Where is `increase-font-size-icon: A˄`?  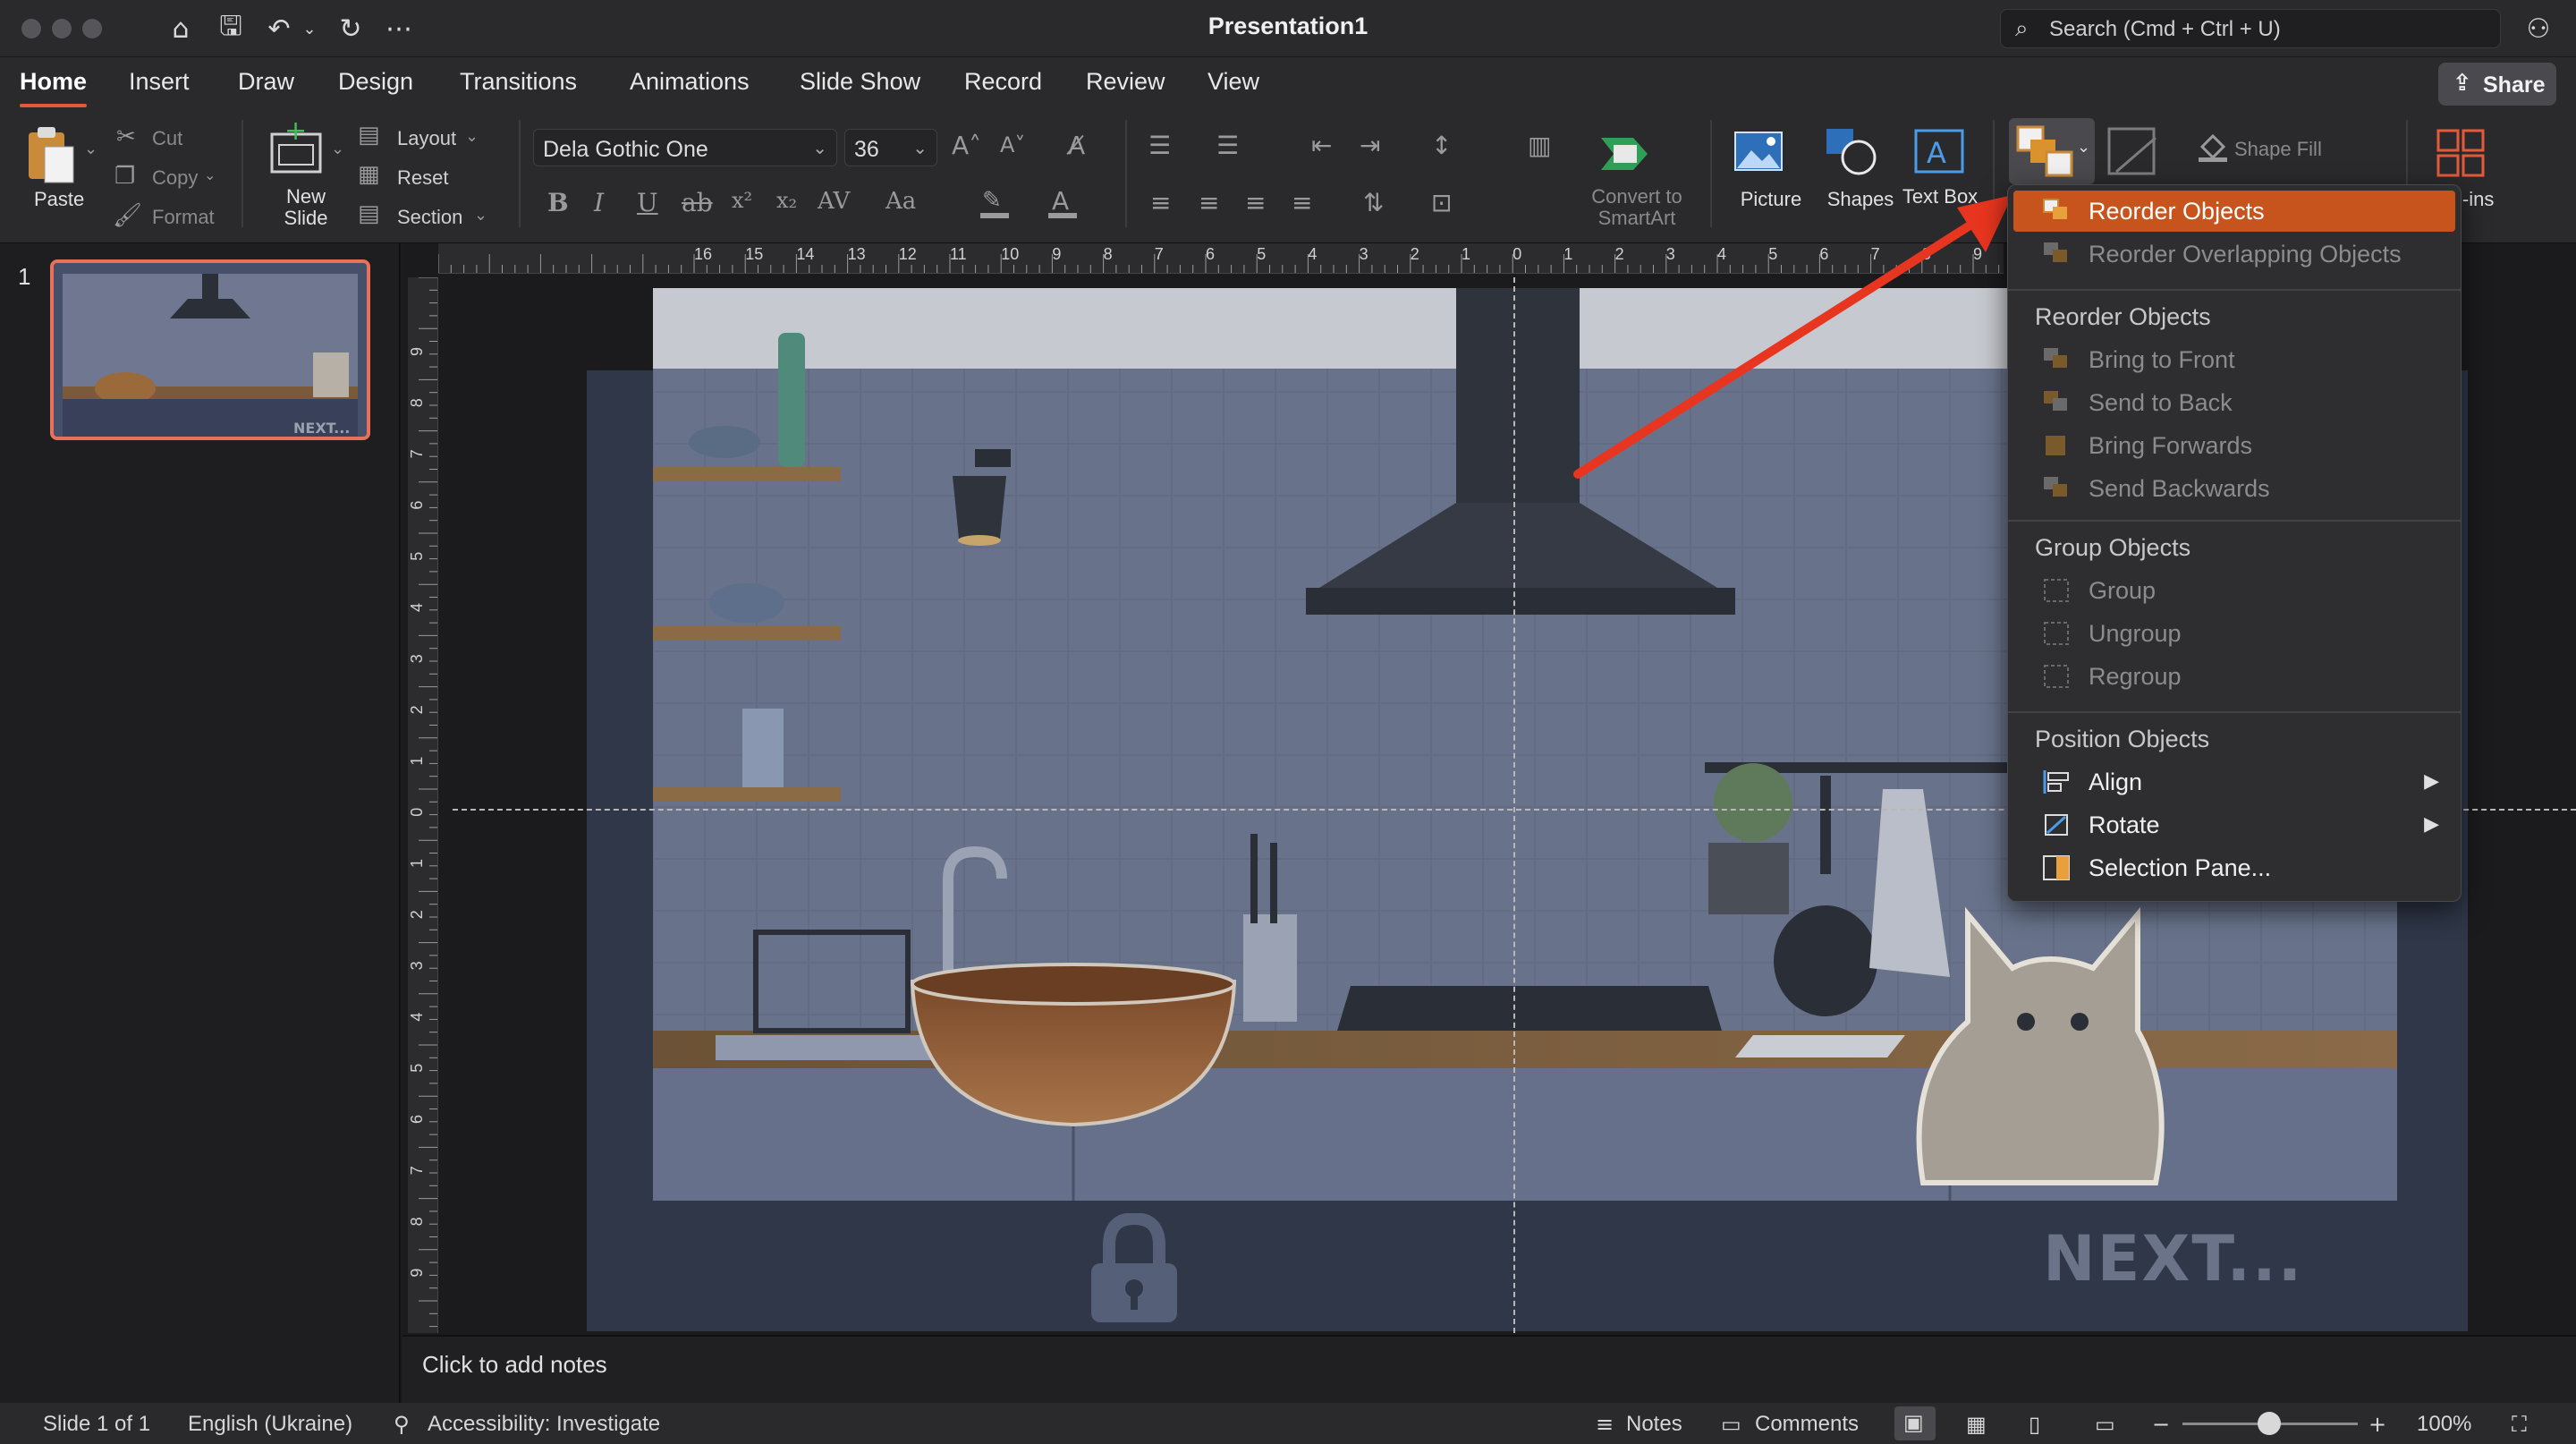 increase-font-size-icon: A˄ is located at coordinates (966, 146).